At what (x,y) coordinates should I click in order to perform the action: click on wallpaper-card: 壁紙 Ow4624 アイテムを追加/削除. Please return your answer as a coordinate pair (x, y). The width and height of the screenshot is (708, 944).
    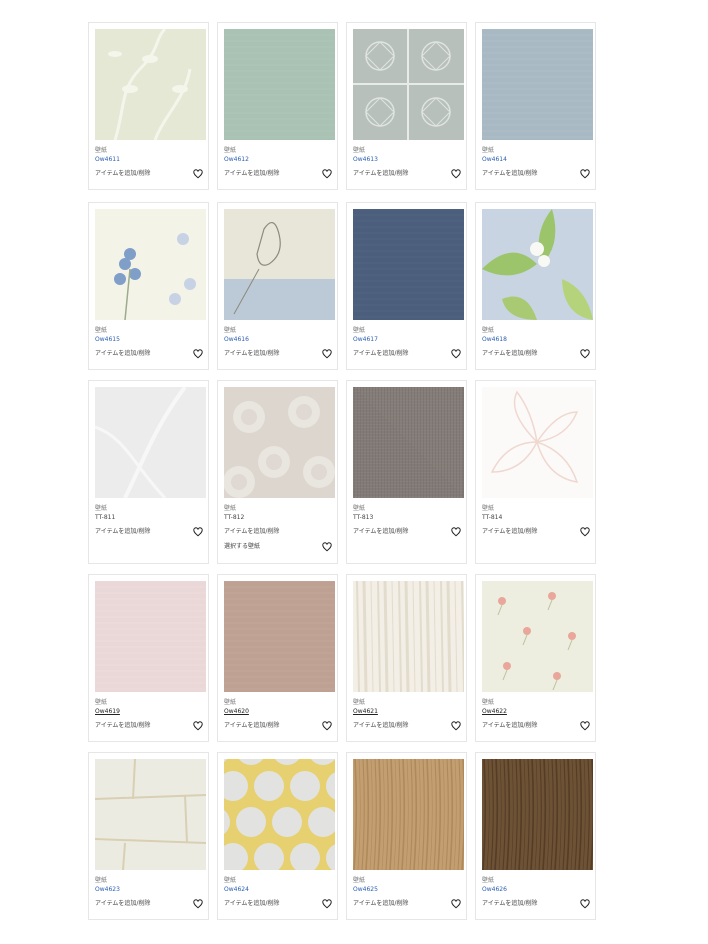
    Looking at the image, I should click on (277, 836).